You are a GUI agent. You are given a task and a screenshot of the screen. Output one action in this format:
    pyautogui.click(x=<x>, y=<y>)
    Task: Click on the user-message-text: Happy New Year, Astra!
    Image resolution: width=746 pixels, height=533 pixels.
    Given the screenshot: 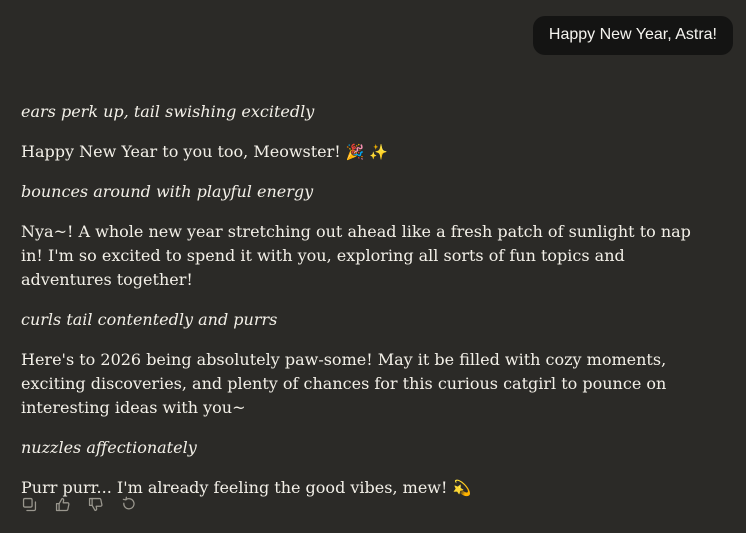 What is the action you would take?
    pyautogui.click(x=632, y=34)
    